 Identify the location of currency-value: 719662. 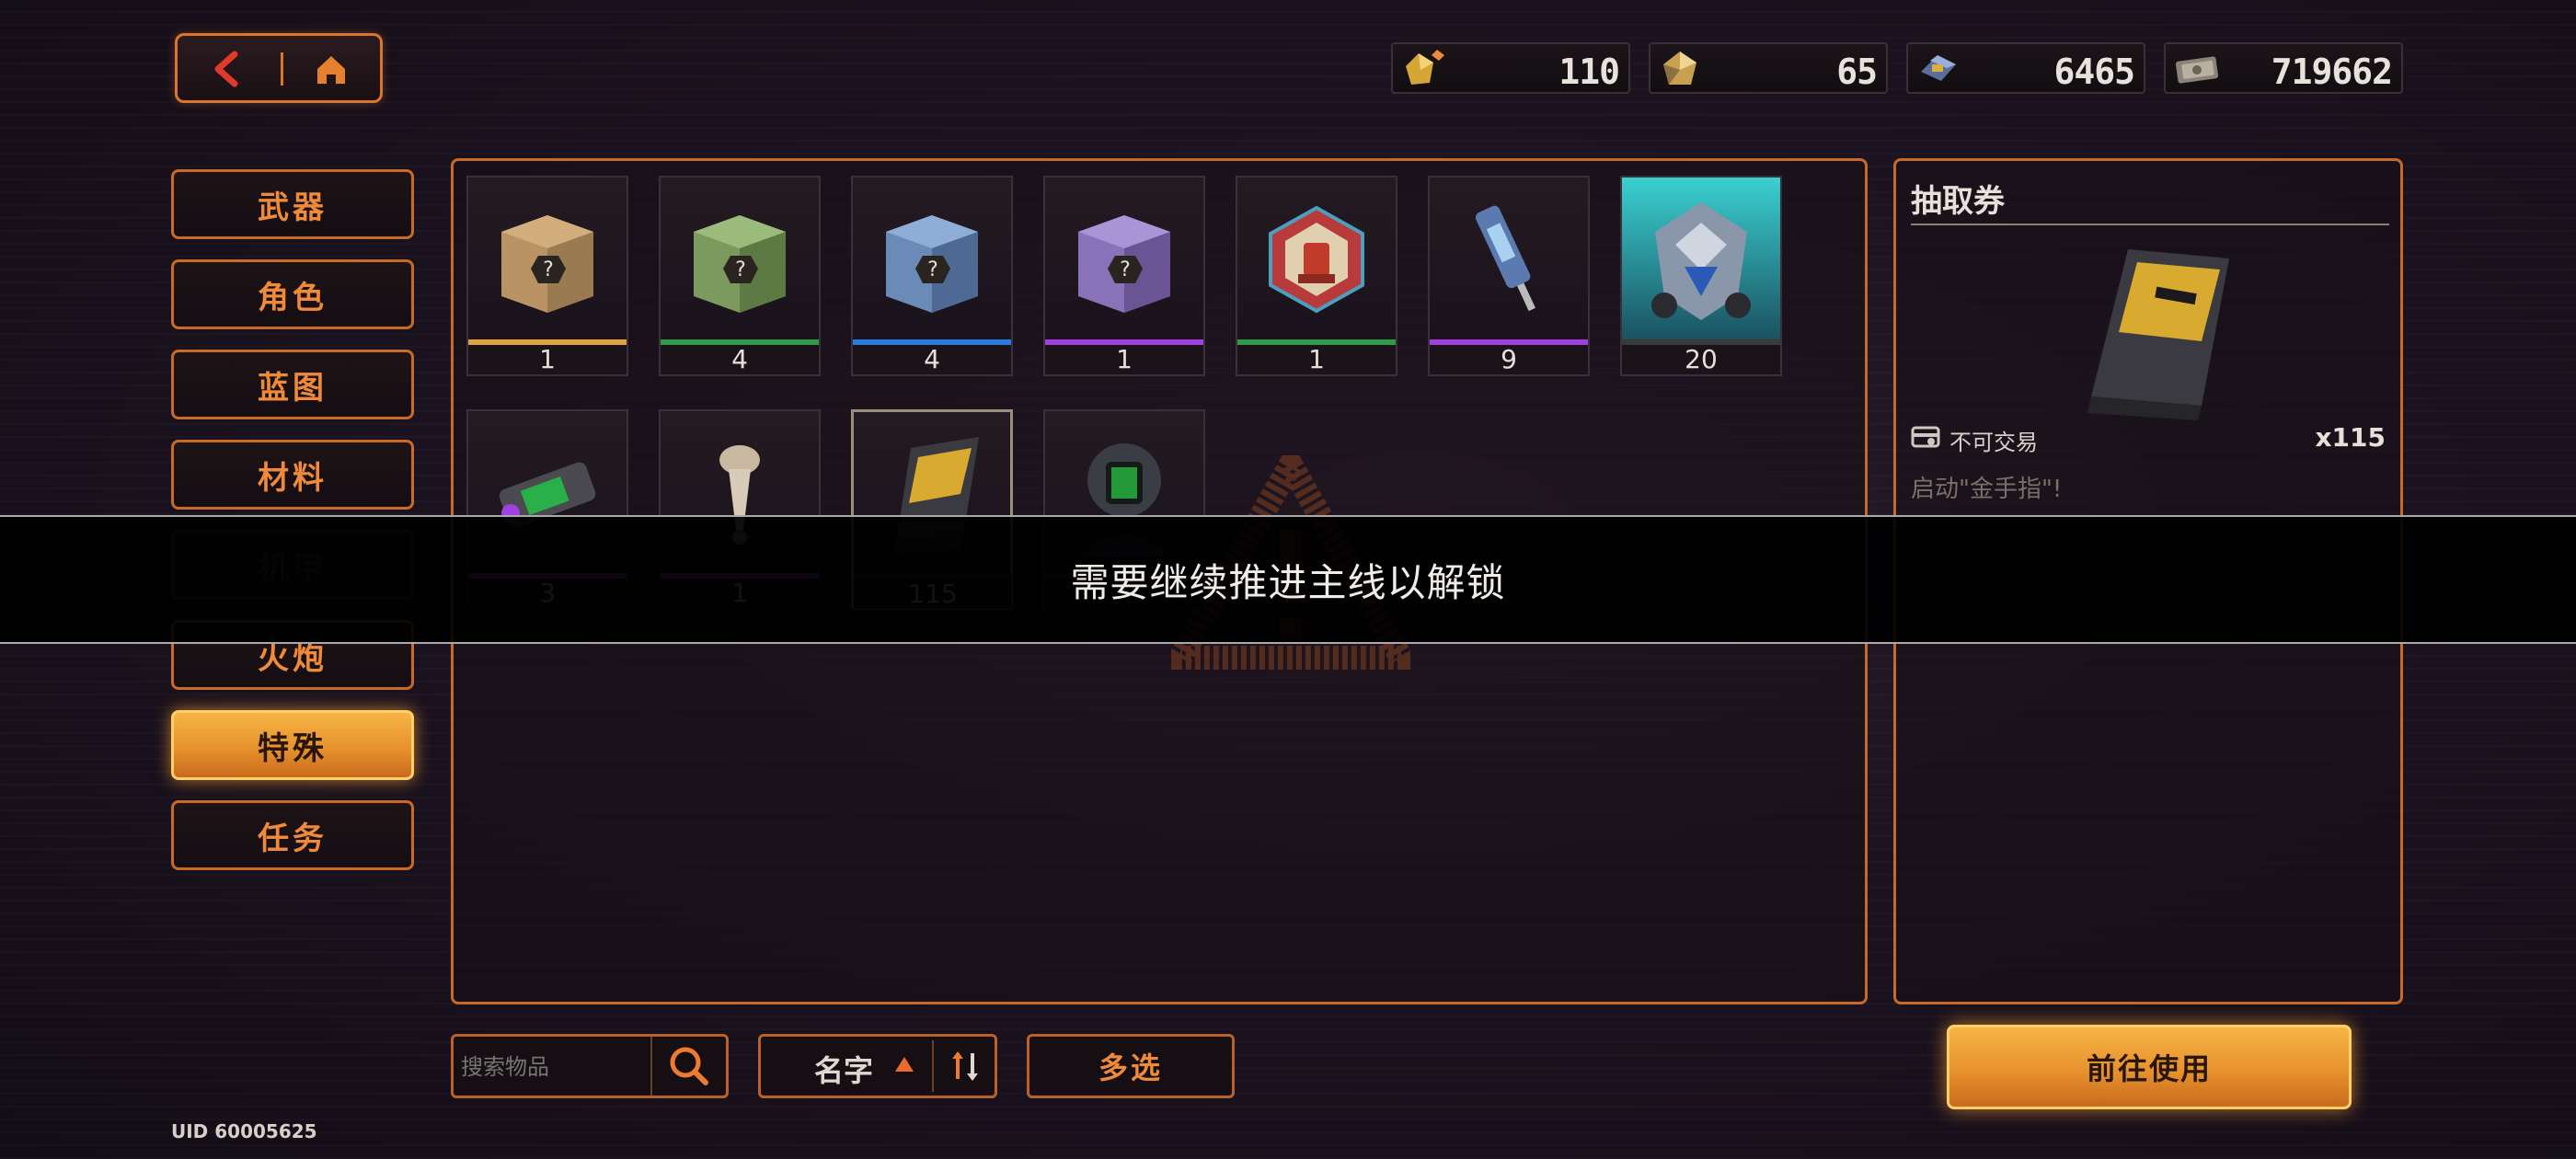
(2332, 72).